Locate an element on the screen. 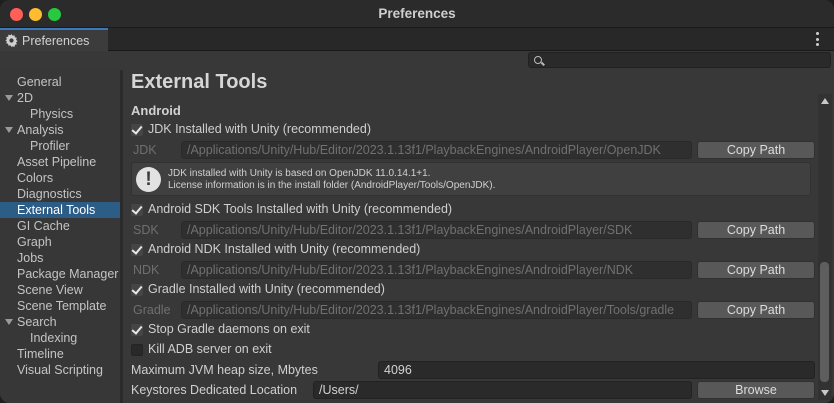 The height and width of the screenshot is (403, 834). sidebar-item-package-manager: Package Manager is located at coordinates (60, 274).